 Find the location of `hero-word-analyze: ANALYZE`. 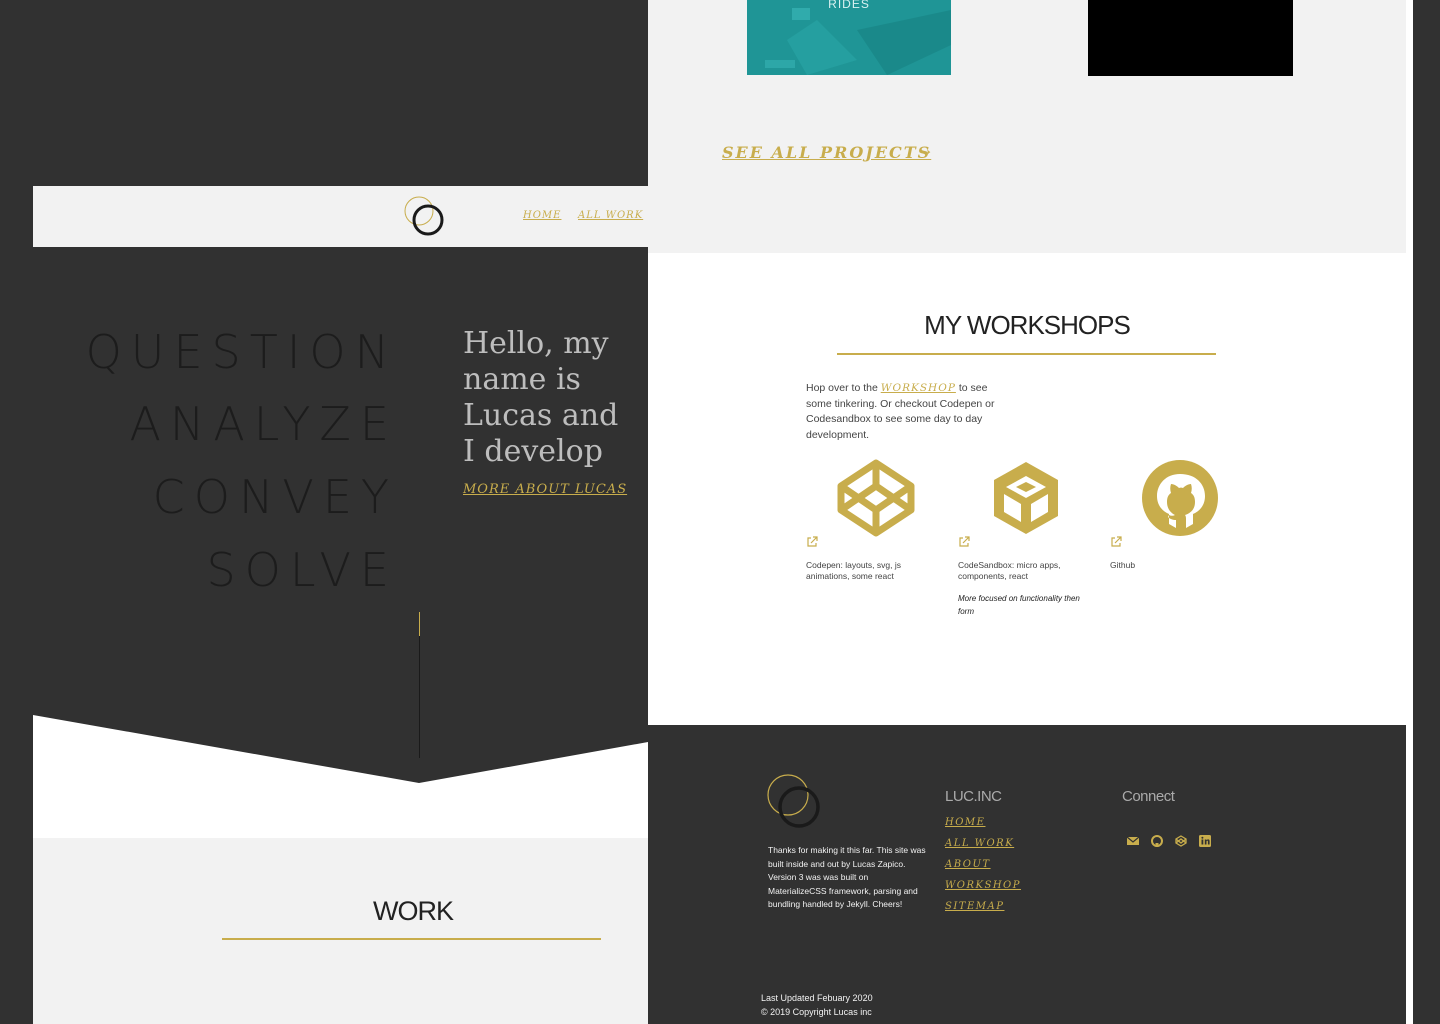

hero-word-analyze: ANALYZE is located at coordinates (263, 424).